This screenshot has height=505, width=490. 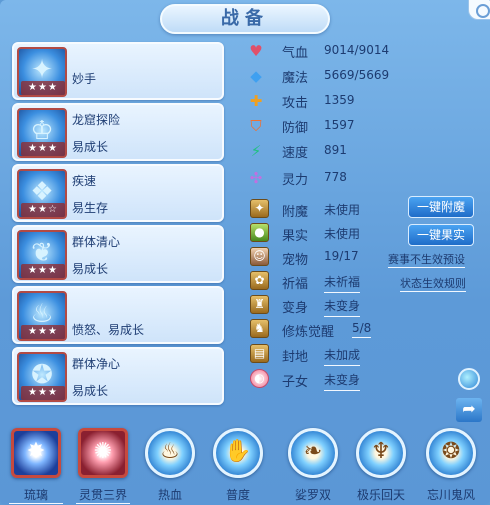 I want to click on formation-icon: ♨, so click(x=170, y=453).